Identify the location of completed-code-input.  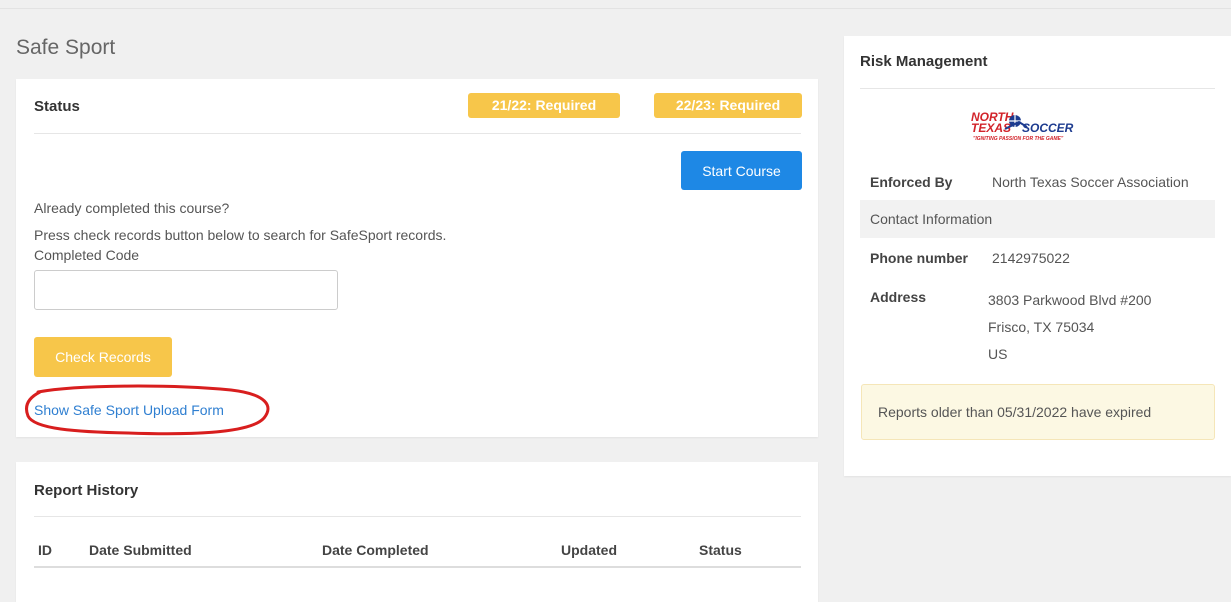
(186, 290).